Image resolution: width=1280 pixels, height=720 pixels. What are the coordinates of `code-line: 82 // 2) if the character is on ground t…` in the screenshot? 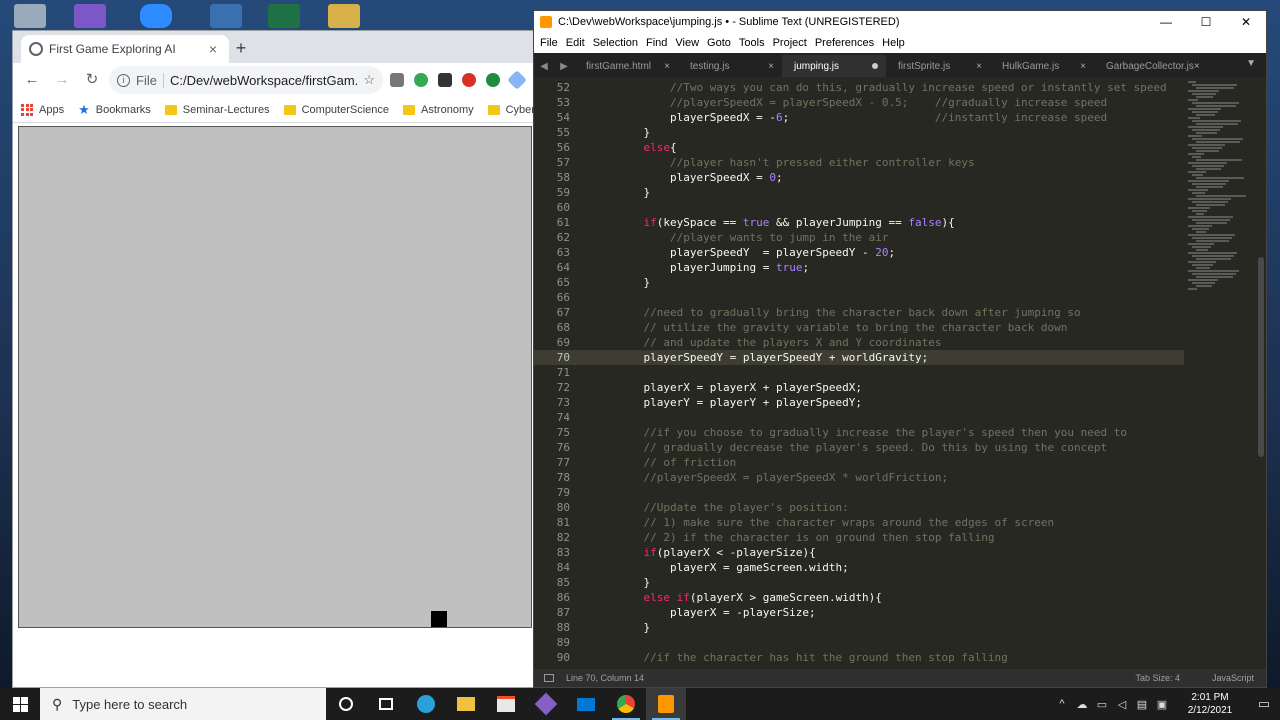 It's located at (859, 537).